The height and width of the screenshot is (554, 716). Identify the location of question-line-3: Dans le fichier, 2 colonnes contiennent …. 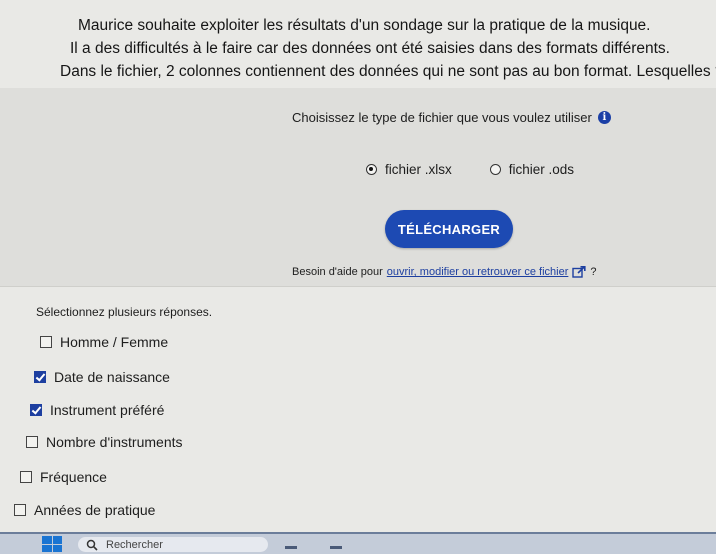
(388, 71).